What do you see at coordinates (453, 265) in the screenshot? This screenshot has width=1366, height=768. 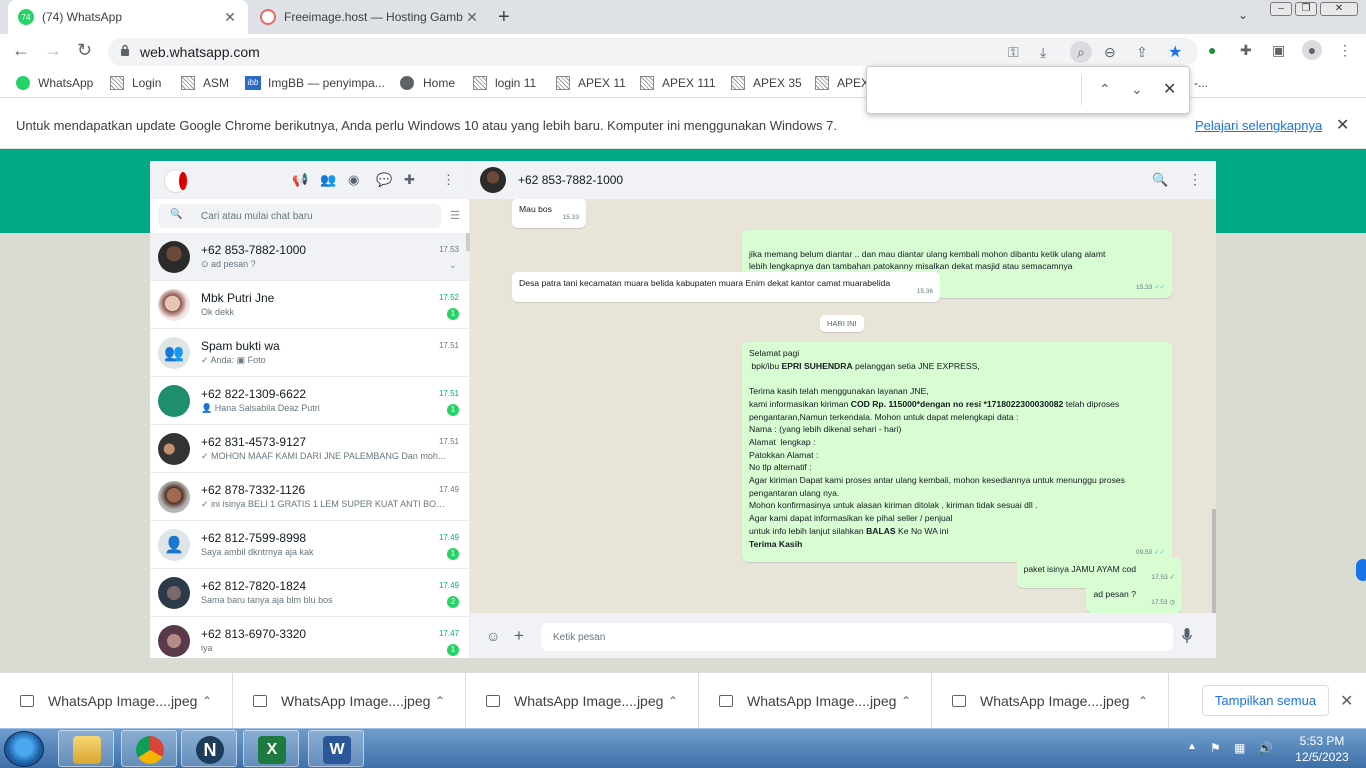 I see `chevron-down-icon: ⌄` at bounding box center [453, 265].